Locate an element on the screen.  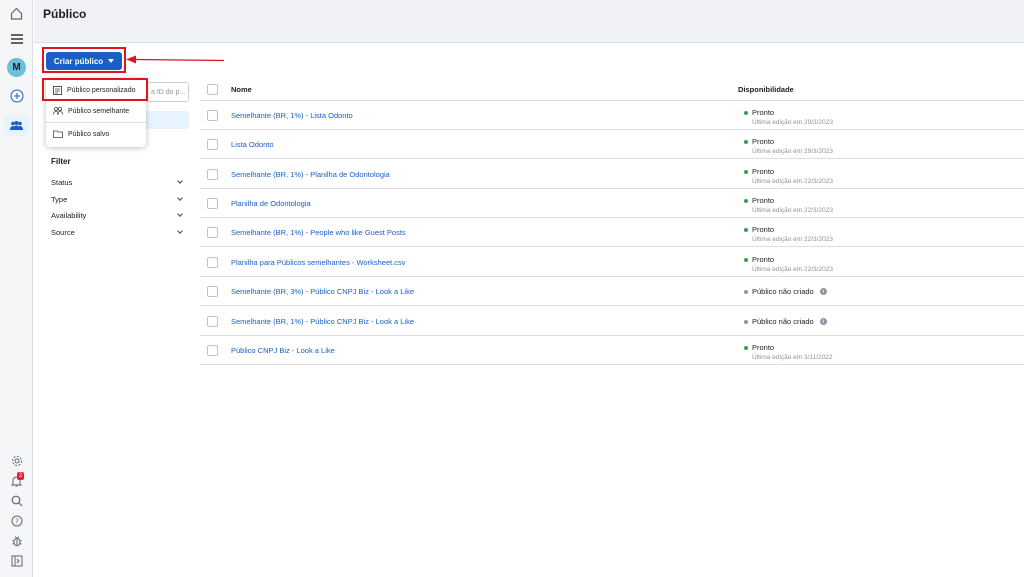
left-nav-rail: M 2 ? is located at coordinates (16, 288).